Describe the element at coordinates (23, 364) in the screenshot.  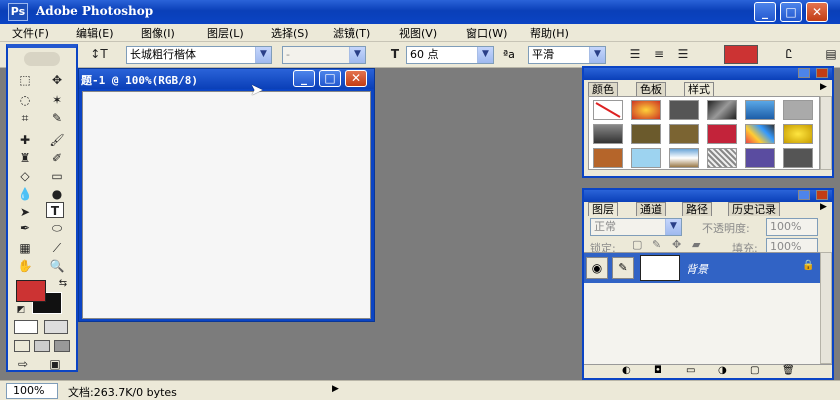
I see `jump-to-imageready-icon: ⇨` at that location.